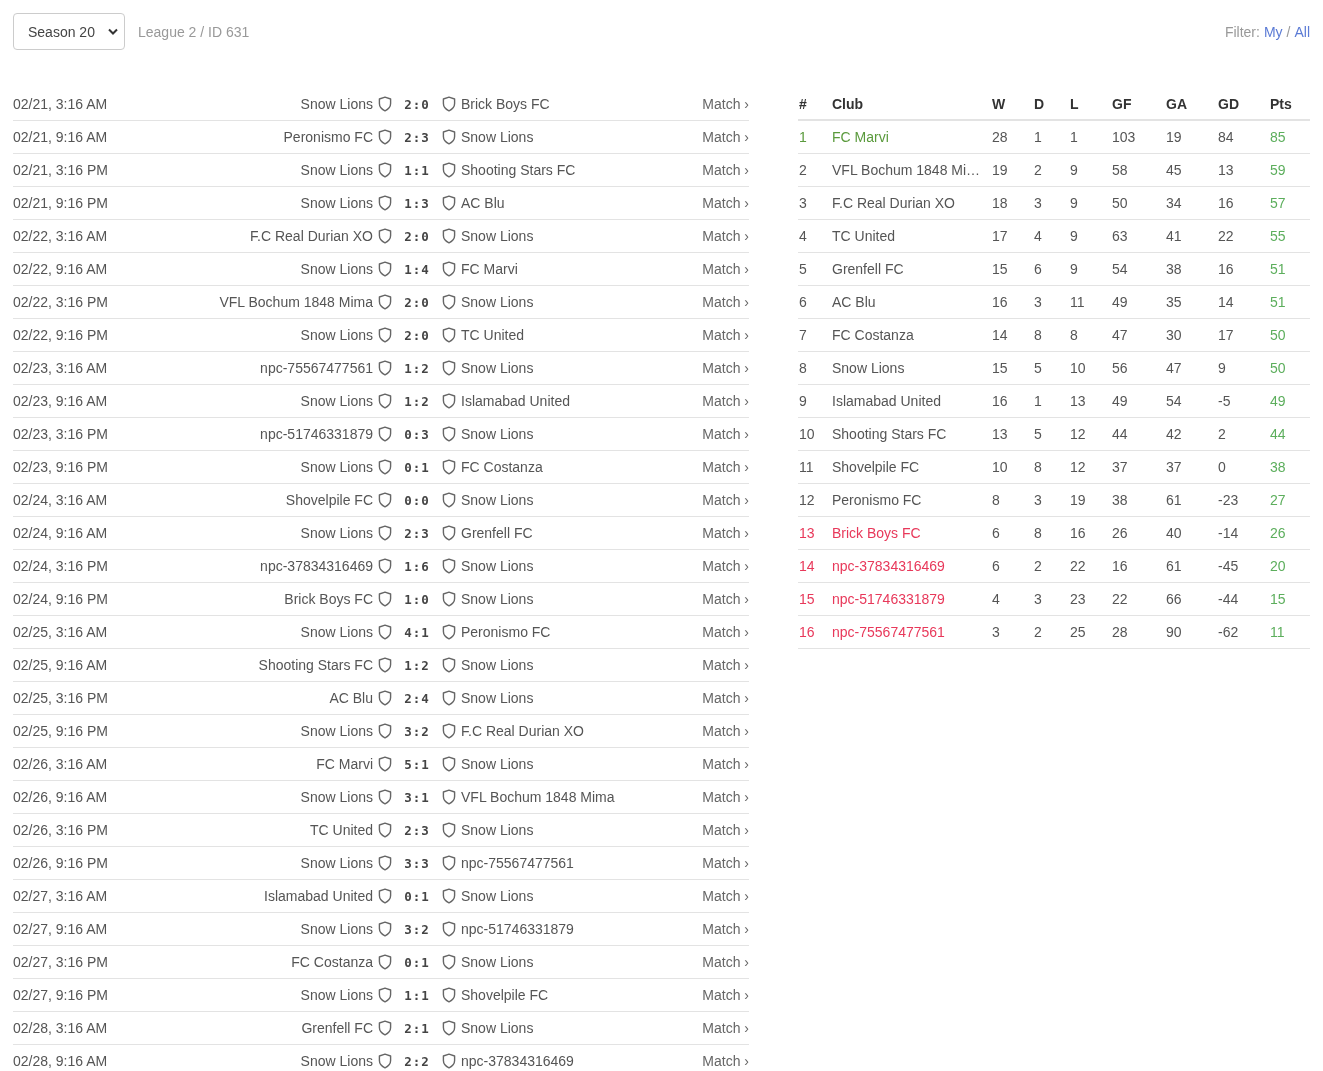 The height and width of the screenshot is (1071, 1323). What do you see at coordinates (1278, 170) in the screenshot?
I see `points: 59` at bounding box center [1278, 170].